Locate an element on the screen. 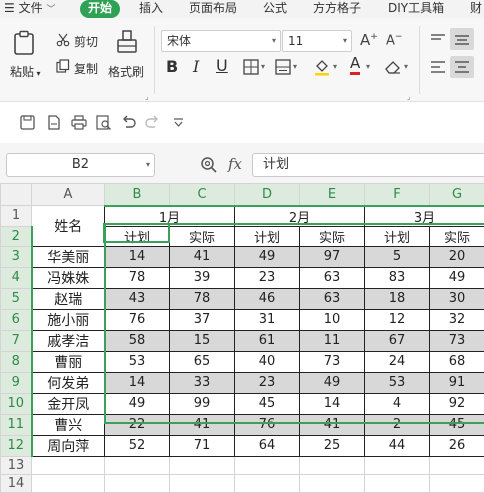  value-cell: 40 is located at coordinates (267, 361).